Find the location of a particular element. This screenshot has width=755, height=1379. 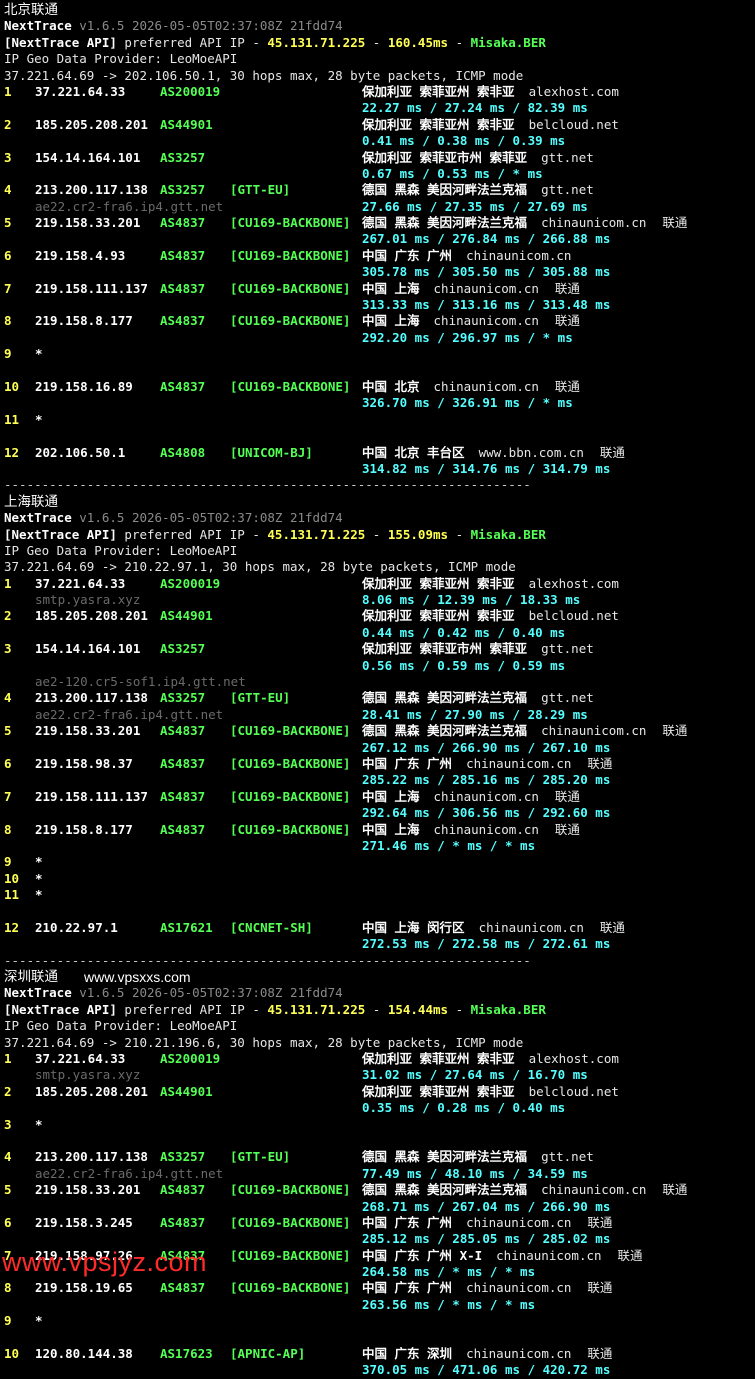

hop-row: 9 * is located at coordinates (379, 1321).